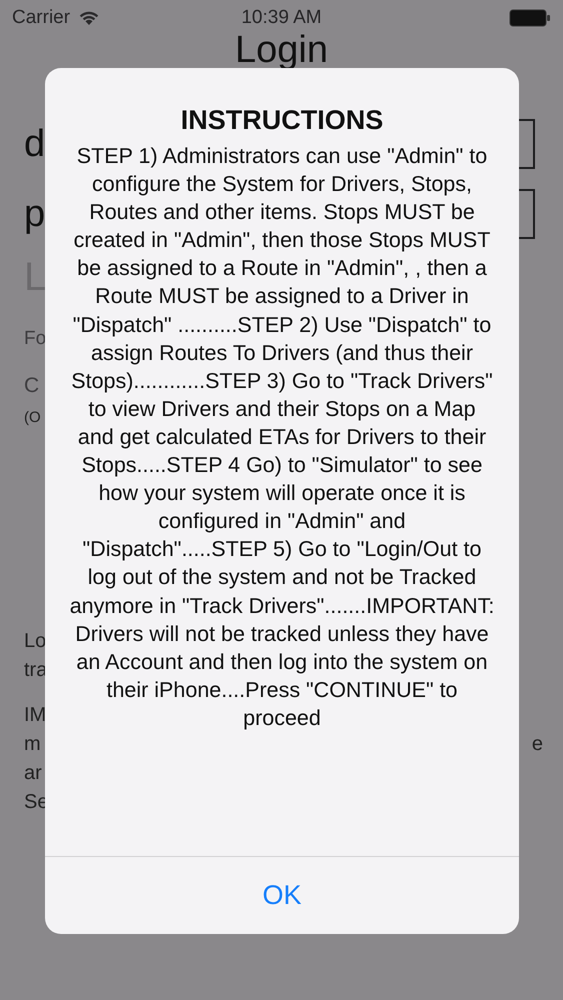  I want to click on screen-text: C, so click(32, 386).